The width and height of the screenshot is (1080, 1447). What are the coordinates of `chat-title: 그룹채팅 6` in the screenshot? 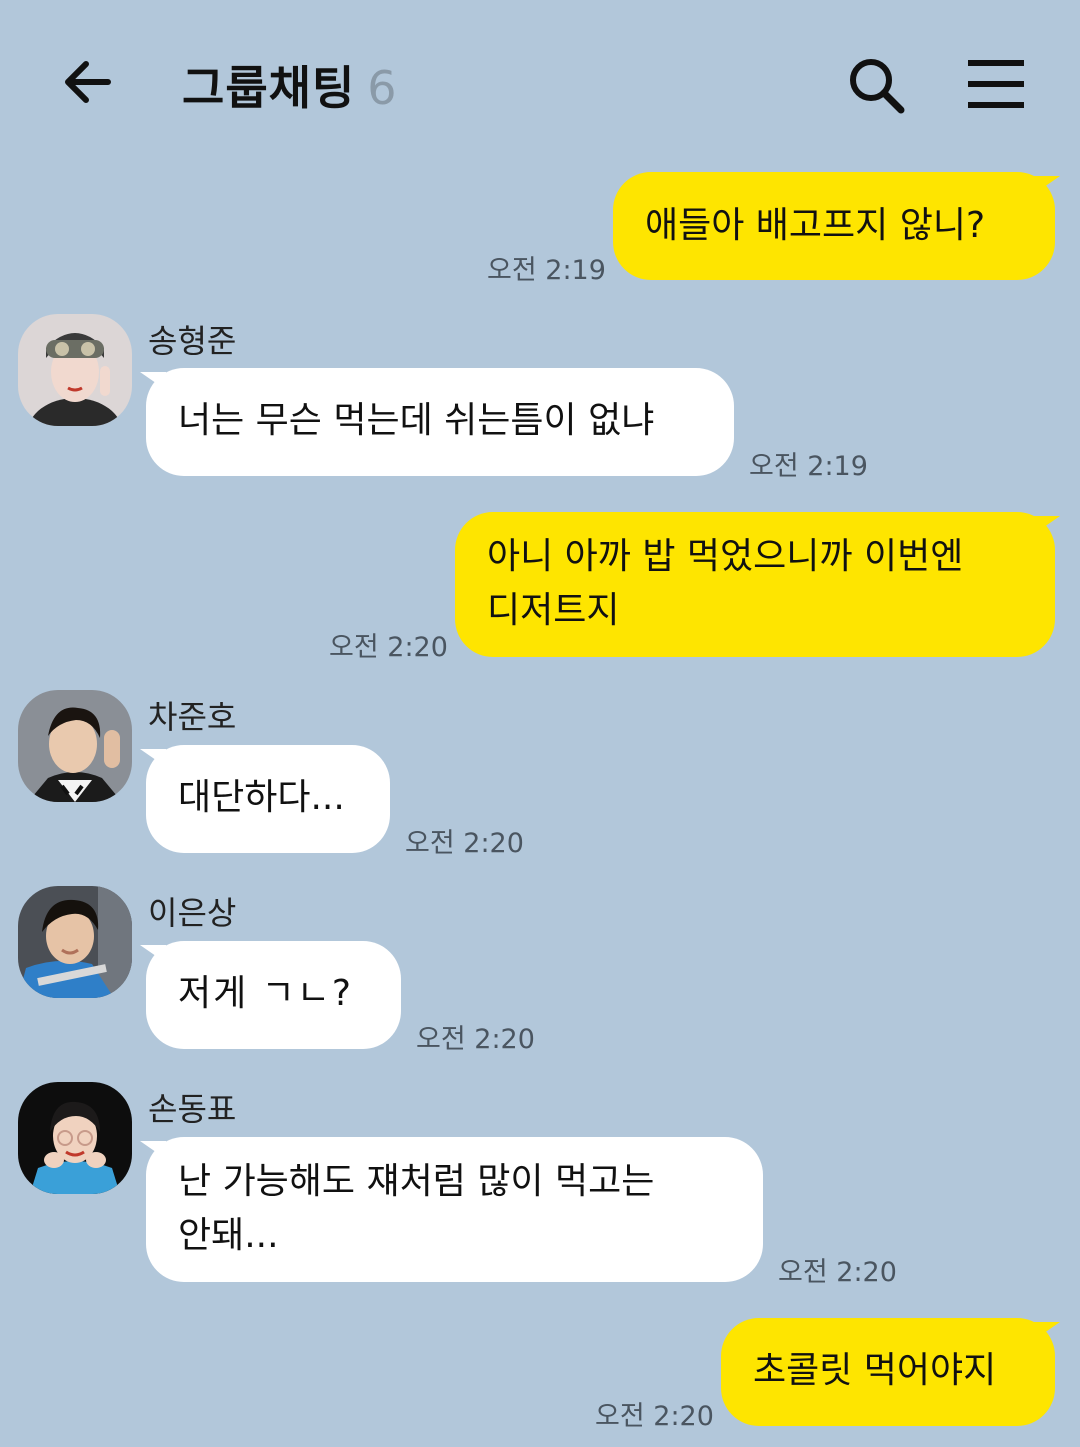 It's located at (290, 85).